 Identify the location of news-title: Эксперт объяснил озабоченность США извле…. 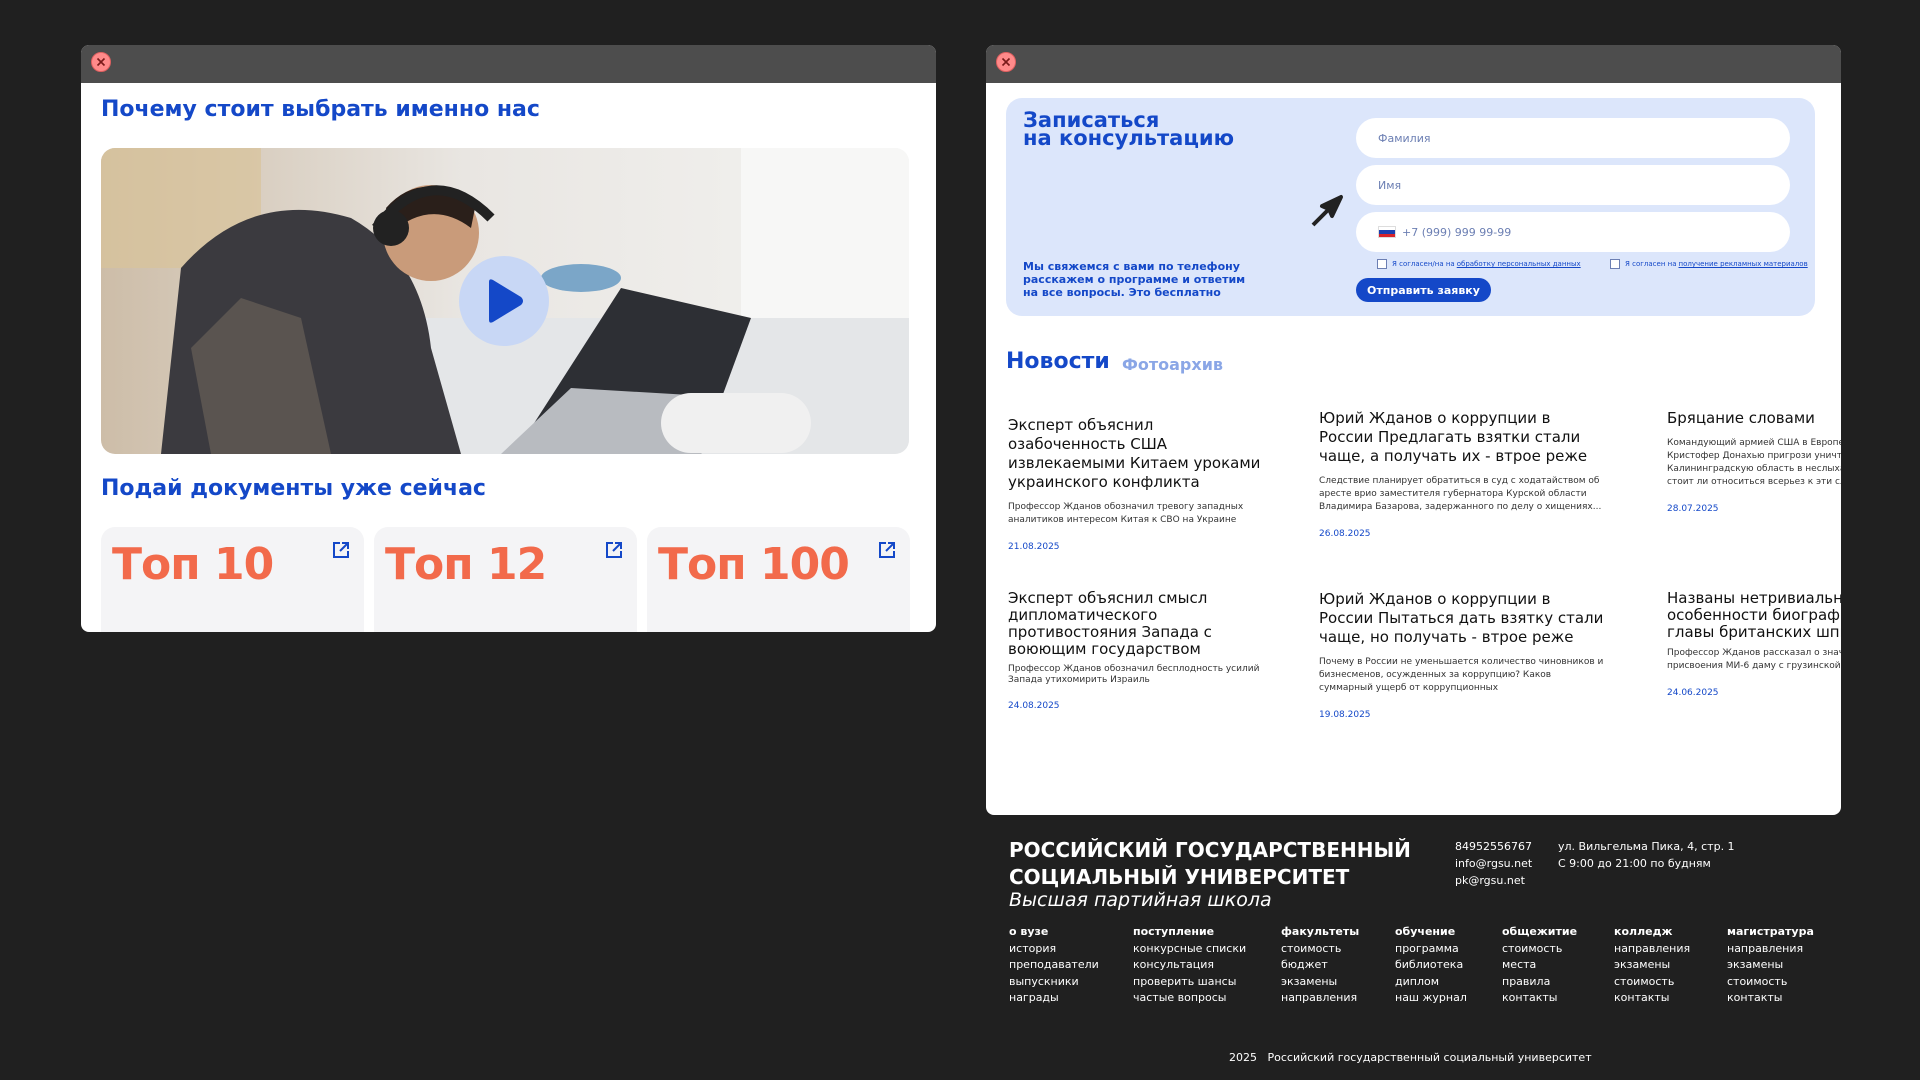
(1134, 453).